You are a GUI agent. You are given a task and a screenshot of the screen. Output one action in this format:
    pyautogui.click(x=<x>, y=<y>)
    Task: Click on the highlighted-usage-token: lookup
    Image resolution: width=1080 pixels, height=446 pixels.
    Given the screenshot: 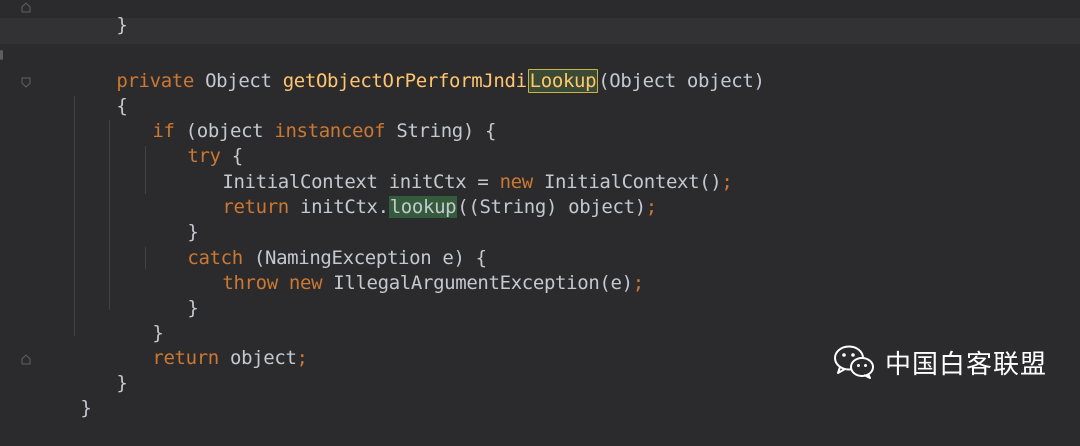 What is the action you would take?
    pyautogui.click(x=423, y=207)
    